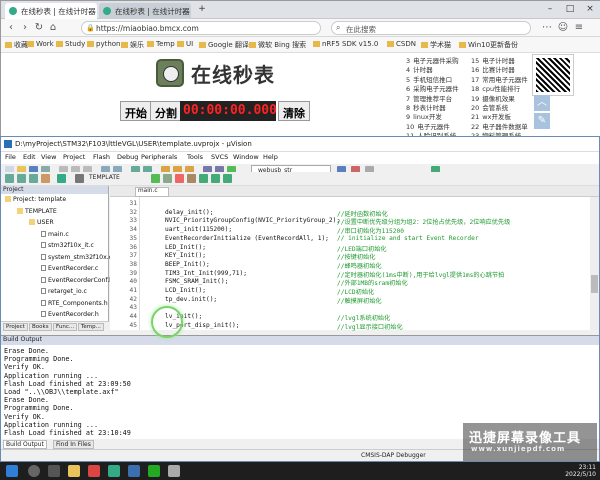 The image size is (600, 480). I want to click on menu-edit: Edit, so click(29, 157).